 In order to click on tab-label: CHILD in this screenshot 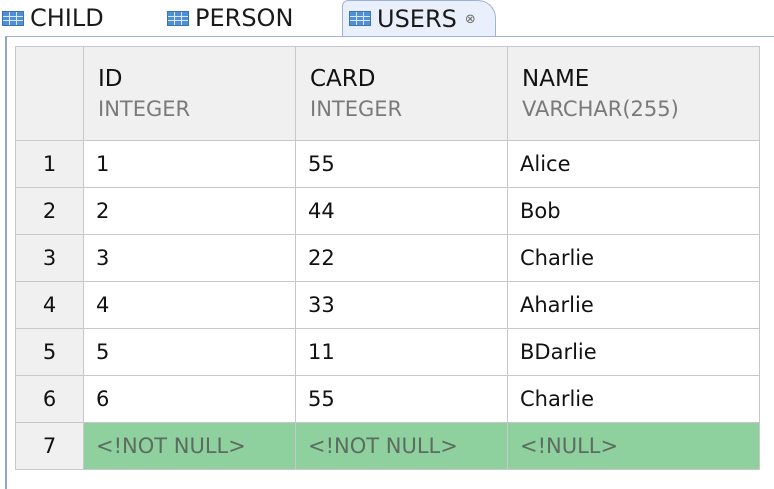, I will do `click(67, 18)`.